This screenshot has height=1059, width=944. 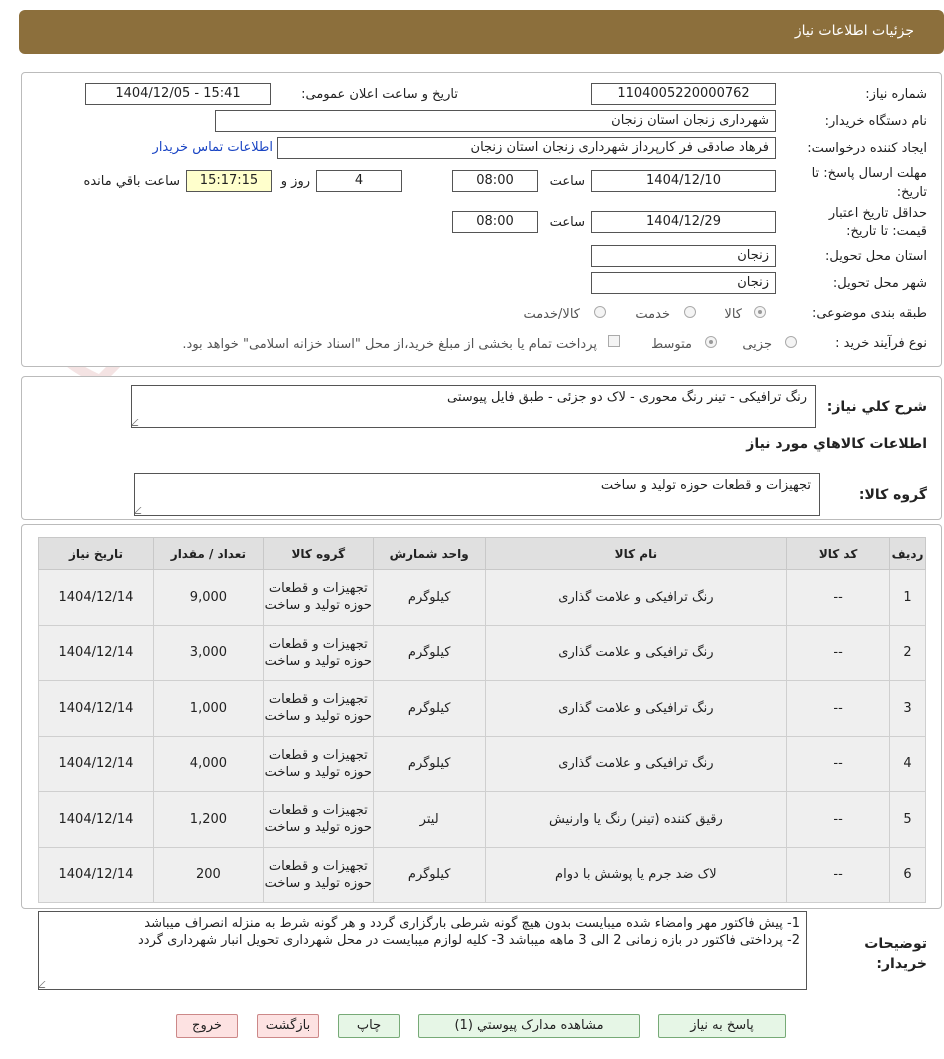 What do you see at coordinates (318, 553) in the screenshot?
I see `col-header-group: گروه کالا` at bounding box center [318, 553].